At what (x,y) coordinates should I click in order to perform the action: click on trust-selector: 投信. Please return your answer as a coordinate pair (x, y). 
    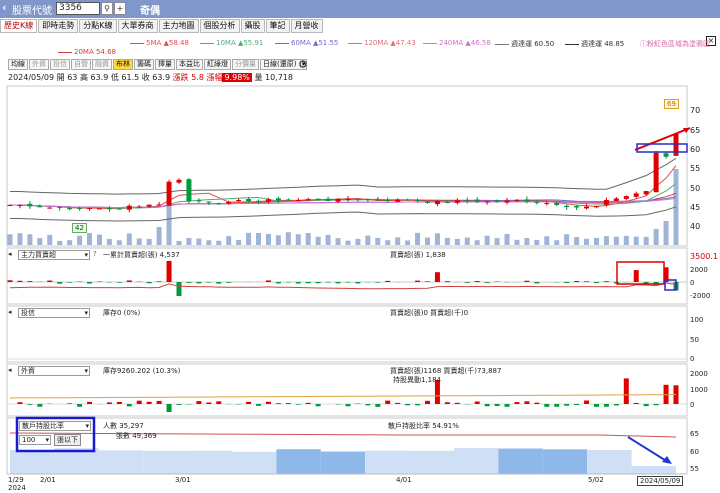
    Looking at the image, I should click on (54, 313).